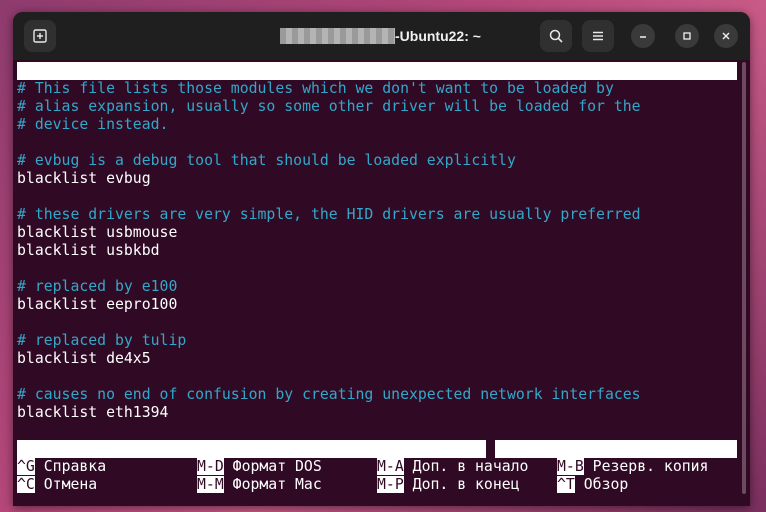 The width and height of the screenshot is (766, 512). Describe the element at coordinates (102, 340) in the screenshot. I see `comment-line: # replaced by tulip` at that location.